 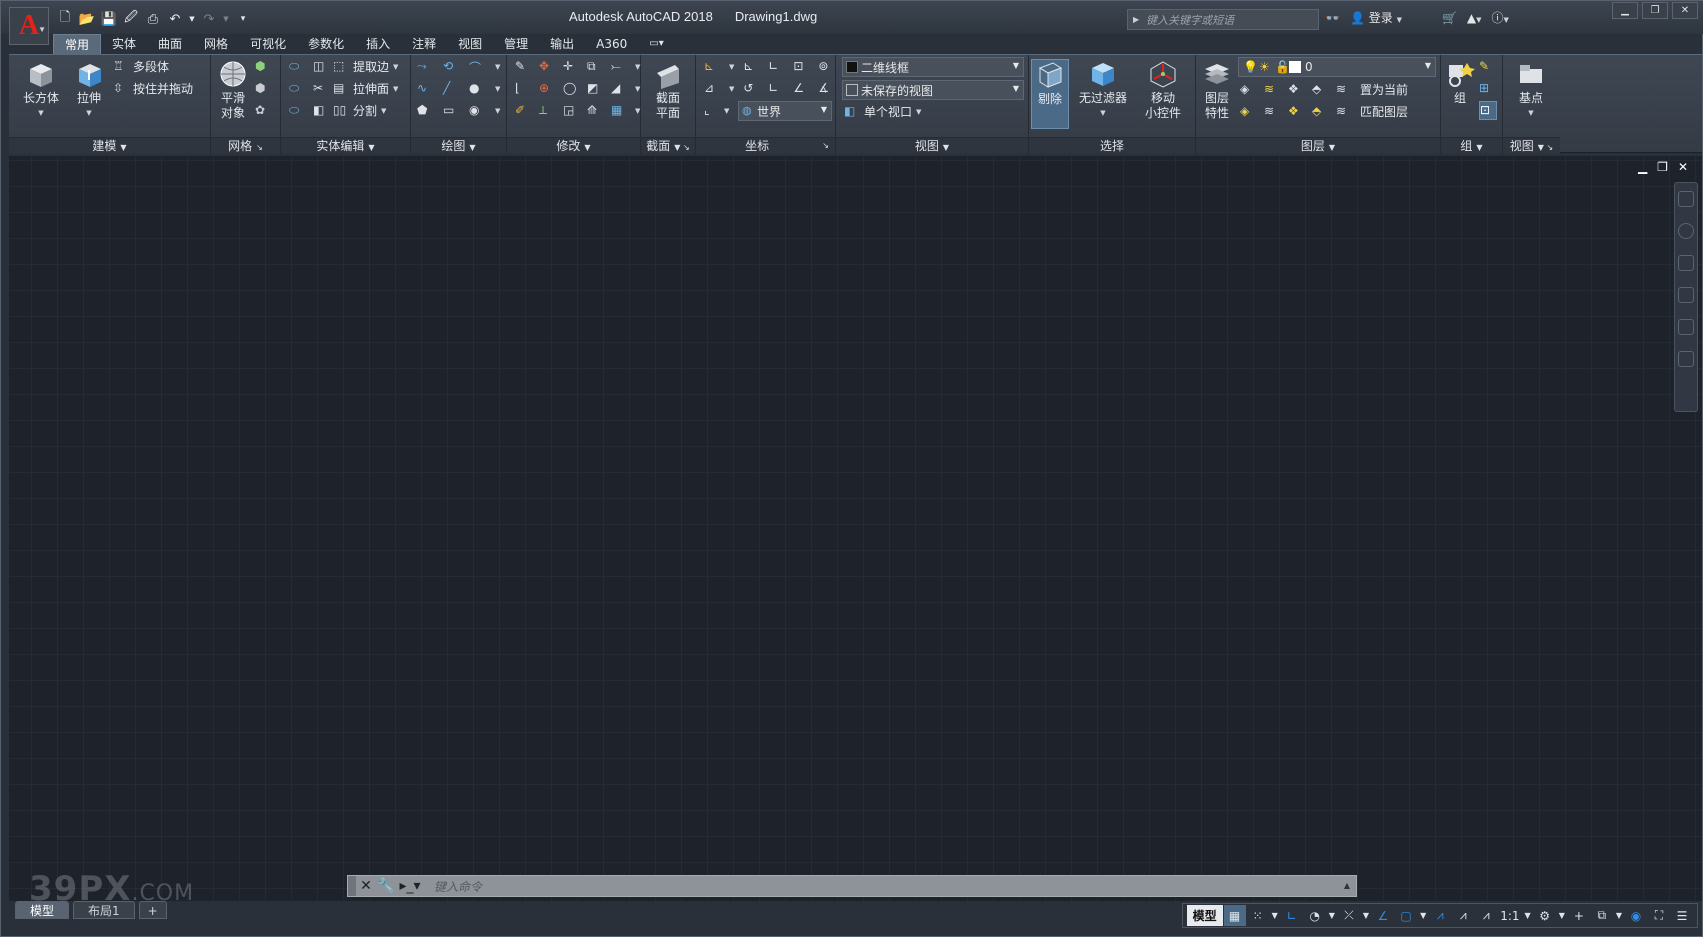 I want to click on fillet-edge-icon: ◢, so click(x=619, y=89).